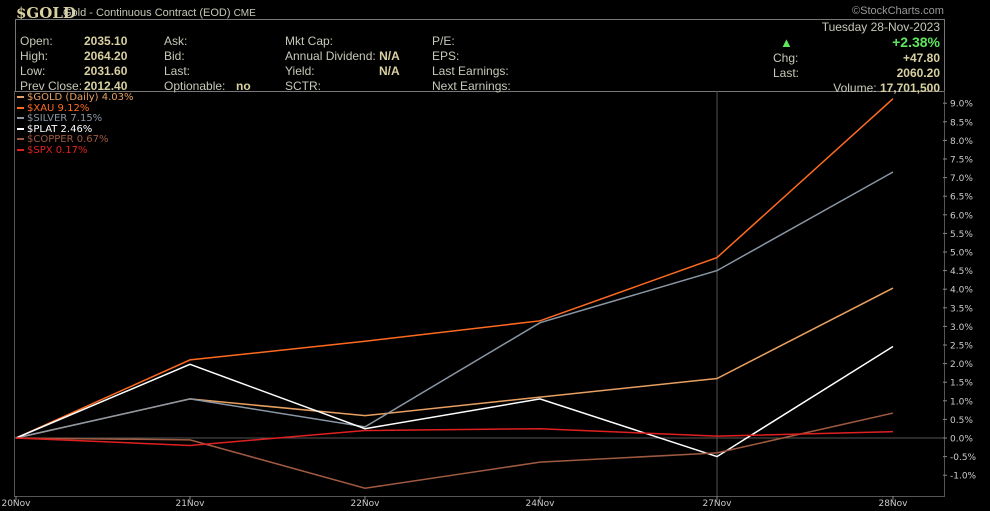 The height and width of the screenshot is (511, 990). What do you see at coordinates (961, 384) in the screenshot?
I see `y-tick-label: 1.5%` at bounding box center [961, 384].